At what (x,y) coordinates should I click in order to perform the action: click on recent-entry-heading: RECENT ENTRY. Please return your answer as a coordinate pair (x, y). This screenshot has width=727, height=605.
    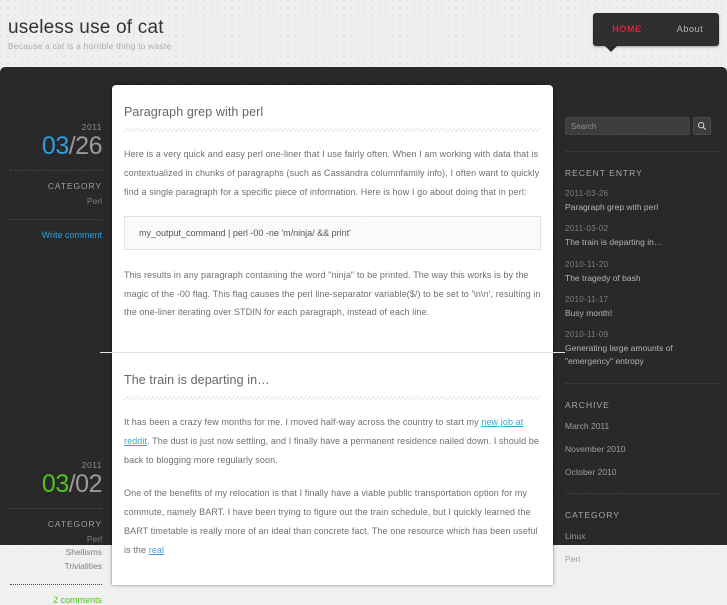
    Looking at the image, I should click on (604, 173).